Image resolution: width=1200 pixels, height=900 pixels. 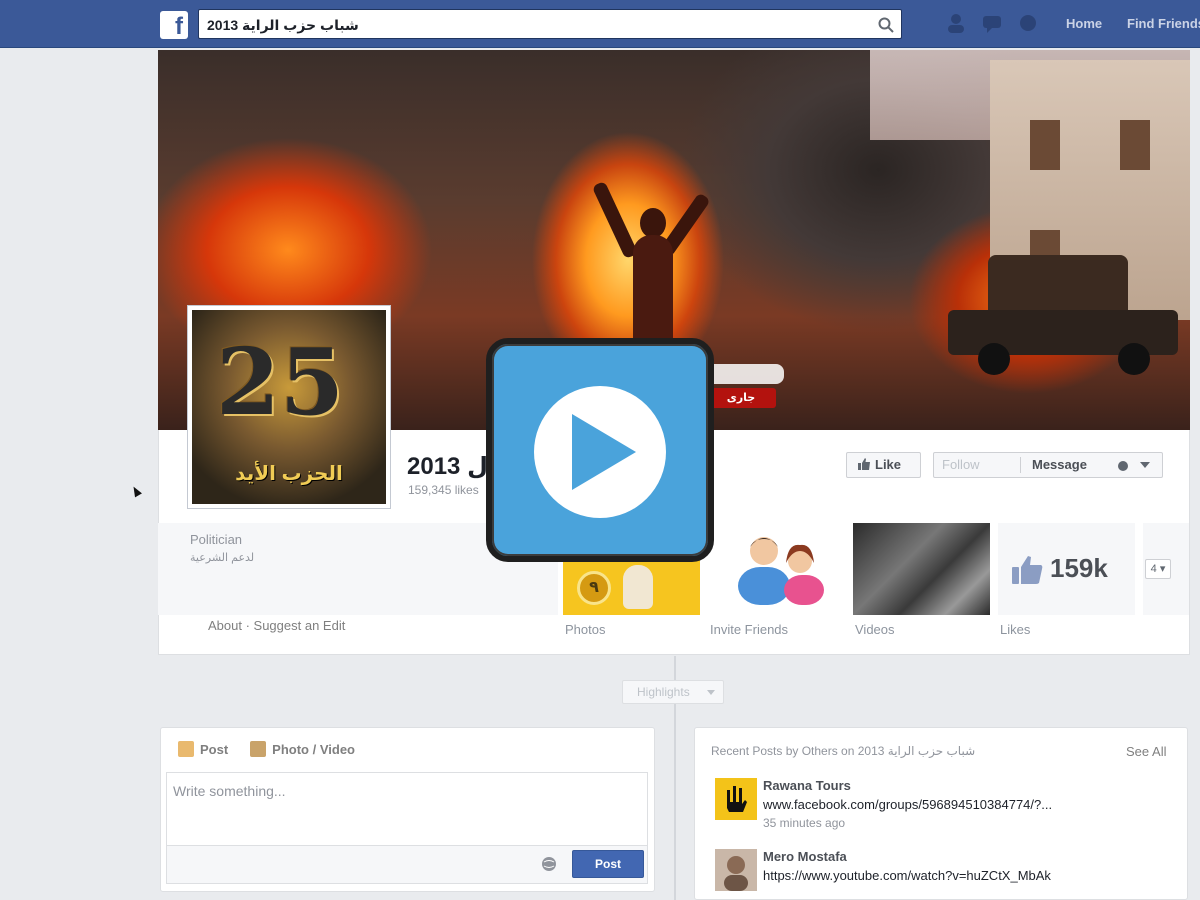 What do you see at coordinates (451, 466) in the screenshot?
I see `page-title: 2013 ال` at bounding box center [451, 466].